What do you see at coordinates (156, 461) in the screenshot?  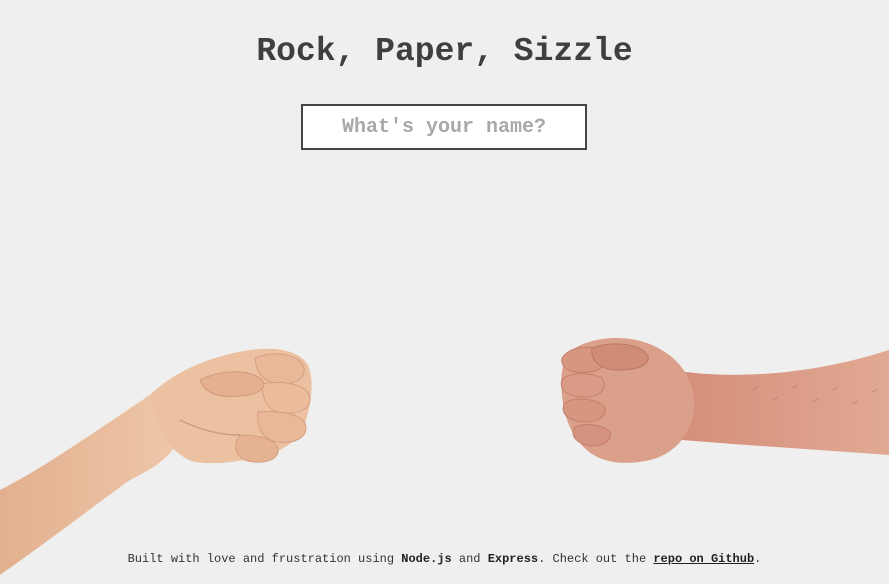 I see `left-fist-icon` at bounding box center [156, 461].